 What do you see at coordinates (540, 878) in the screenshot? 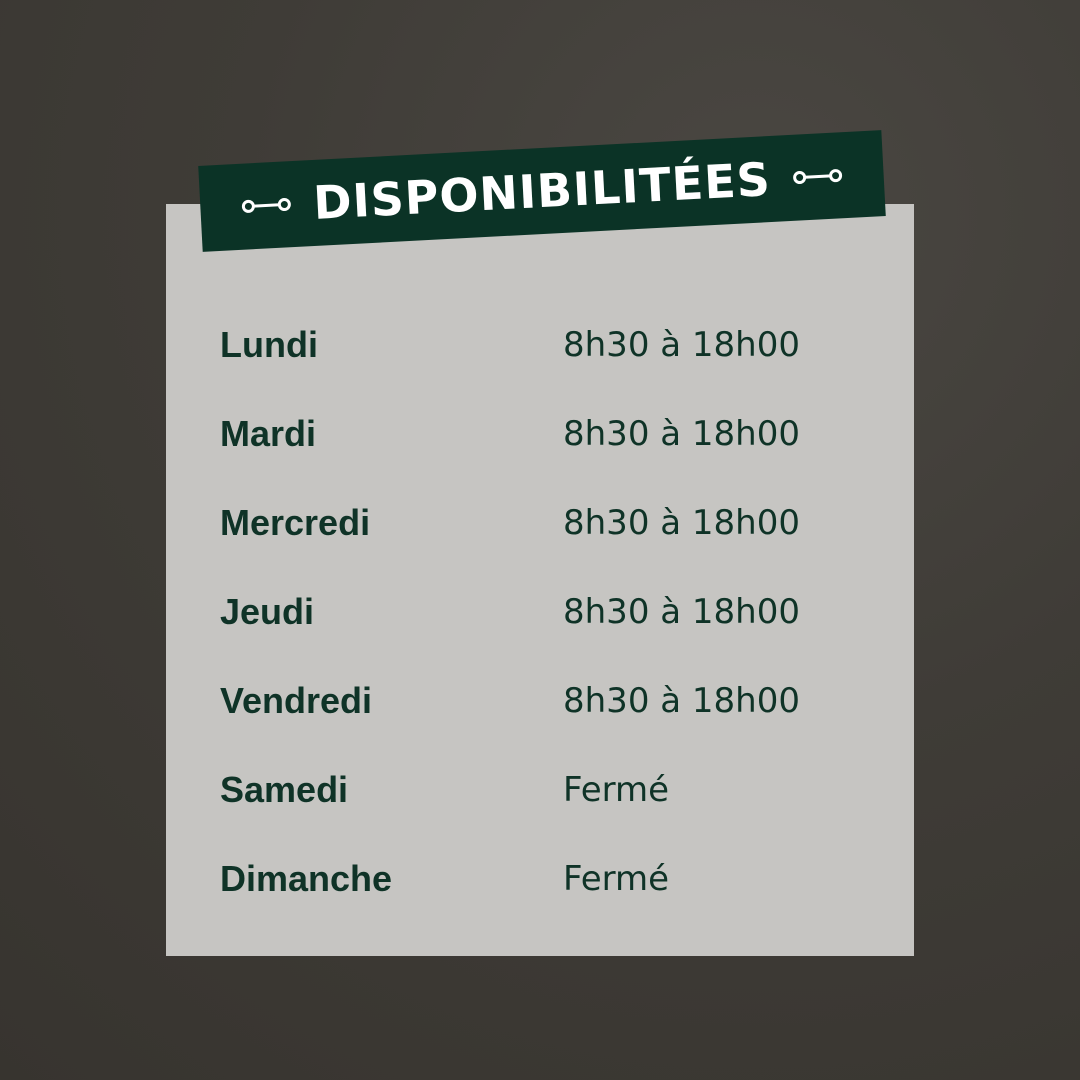
I see `schedule-row-dimanche: Dimanche Fermé` at bounding box center [540, 878].